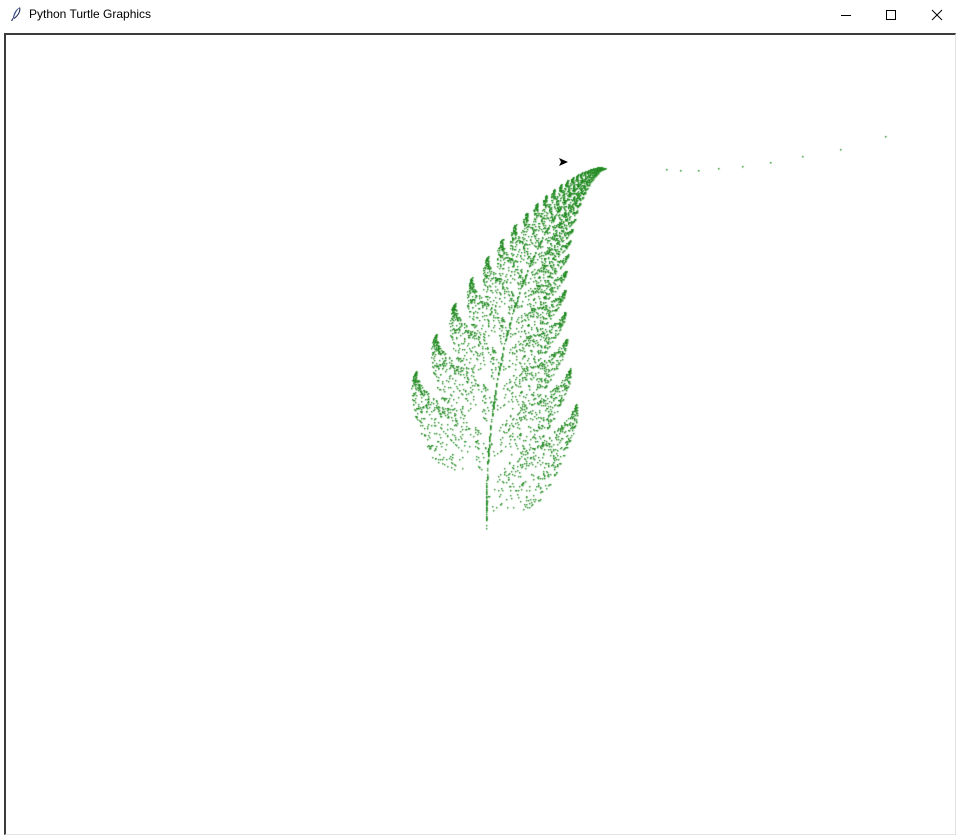 This screenshot has width=960, height=838. Describe the element at coordinates (16, 14) in the screenshot. I see `feather-icon` at that location.